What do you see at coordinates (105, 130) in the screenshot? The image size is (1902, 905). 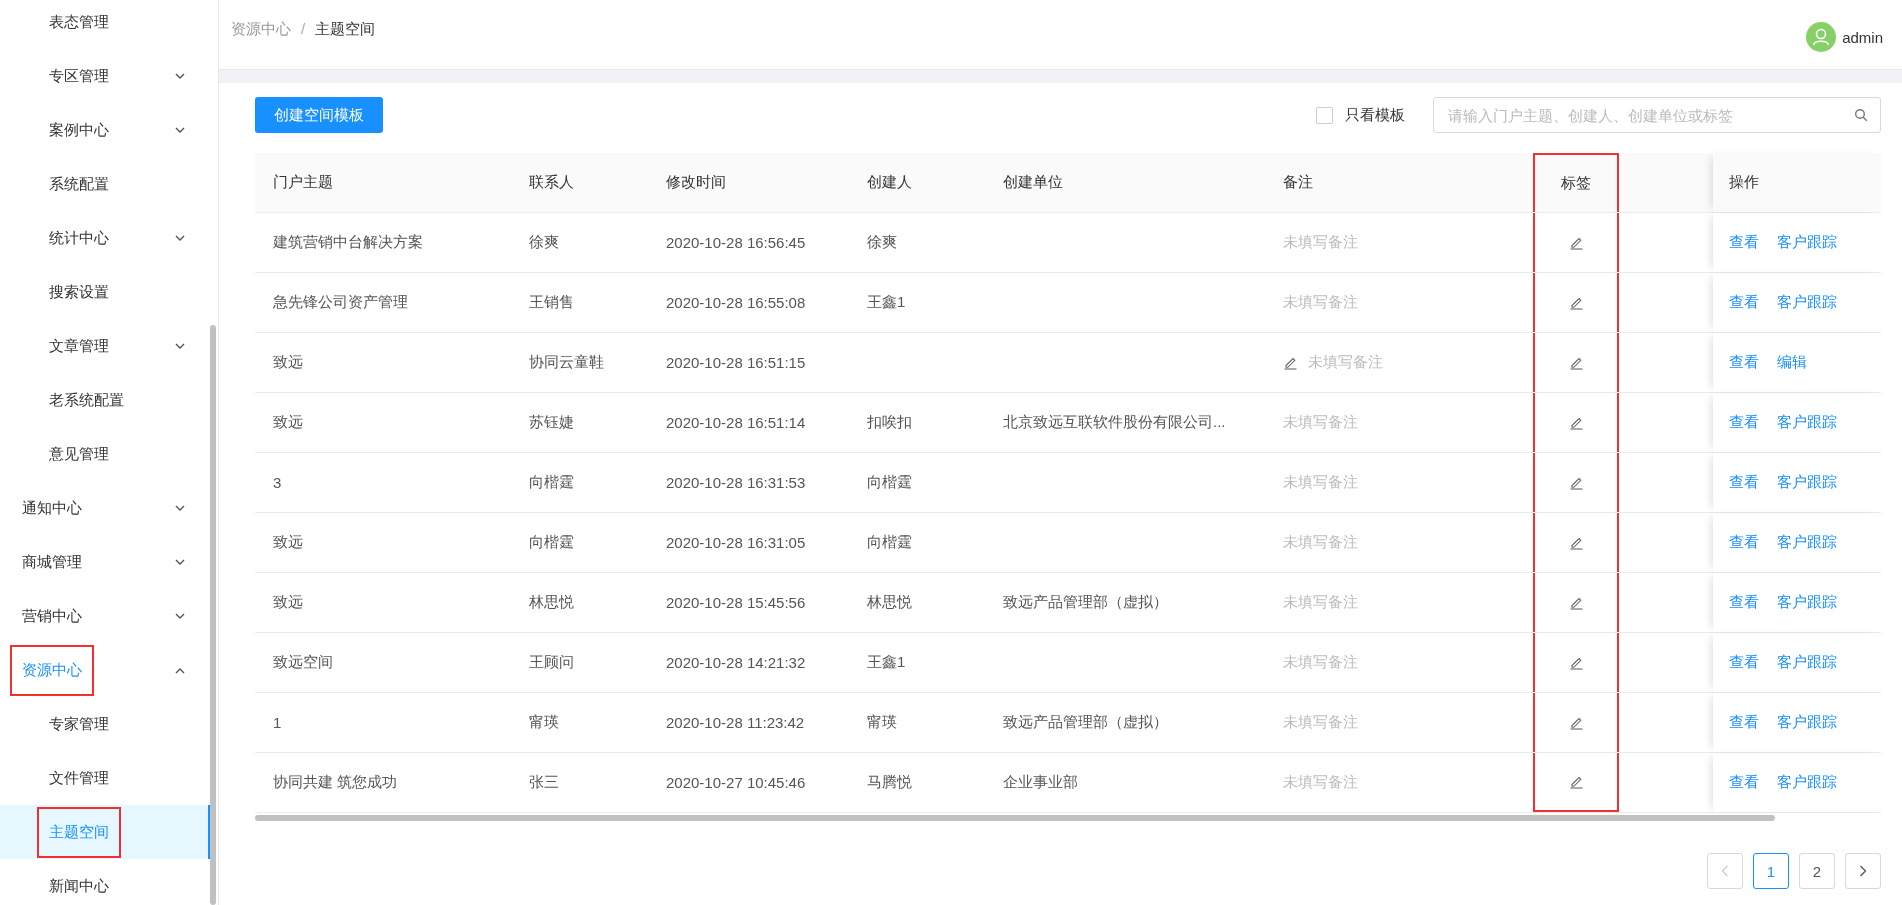 I see `submenu-item: 案例中心` at bounding box center [105, 130].